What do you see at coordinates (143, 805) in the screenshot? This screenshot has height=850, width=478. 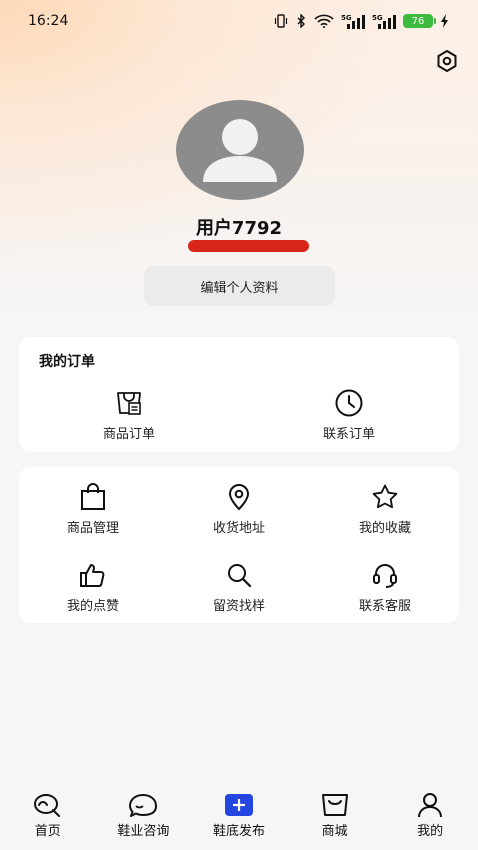 I see `chat-bubble-icon` at bounding box center [143, 805].